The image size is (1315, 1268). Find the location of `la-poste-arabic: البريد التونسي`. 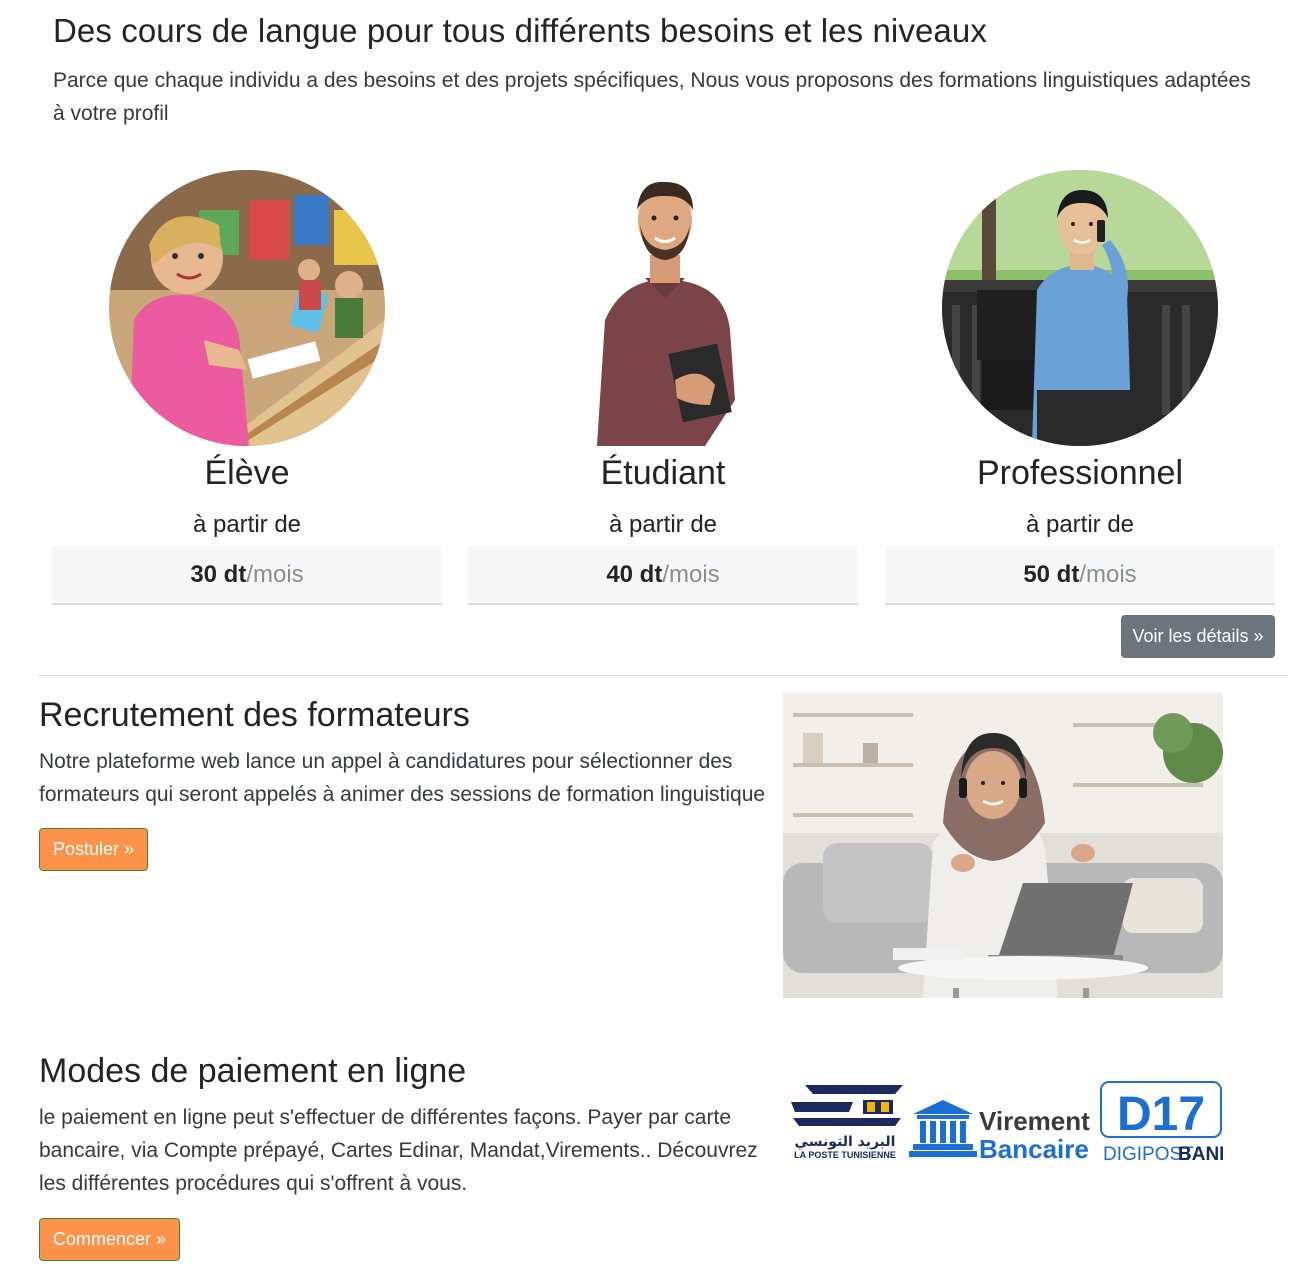

la-poste-arabic: البريد التونسي is located at coordinates (845, 1142).